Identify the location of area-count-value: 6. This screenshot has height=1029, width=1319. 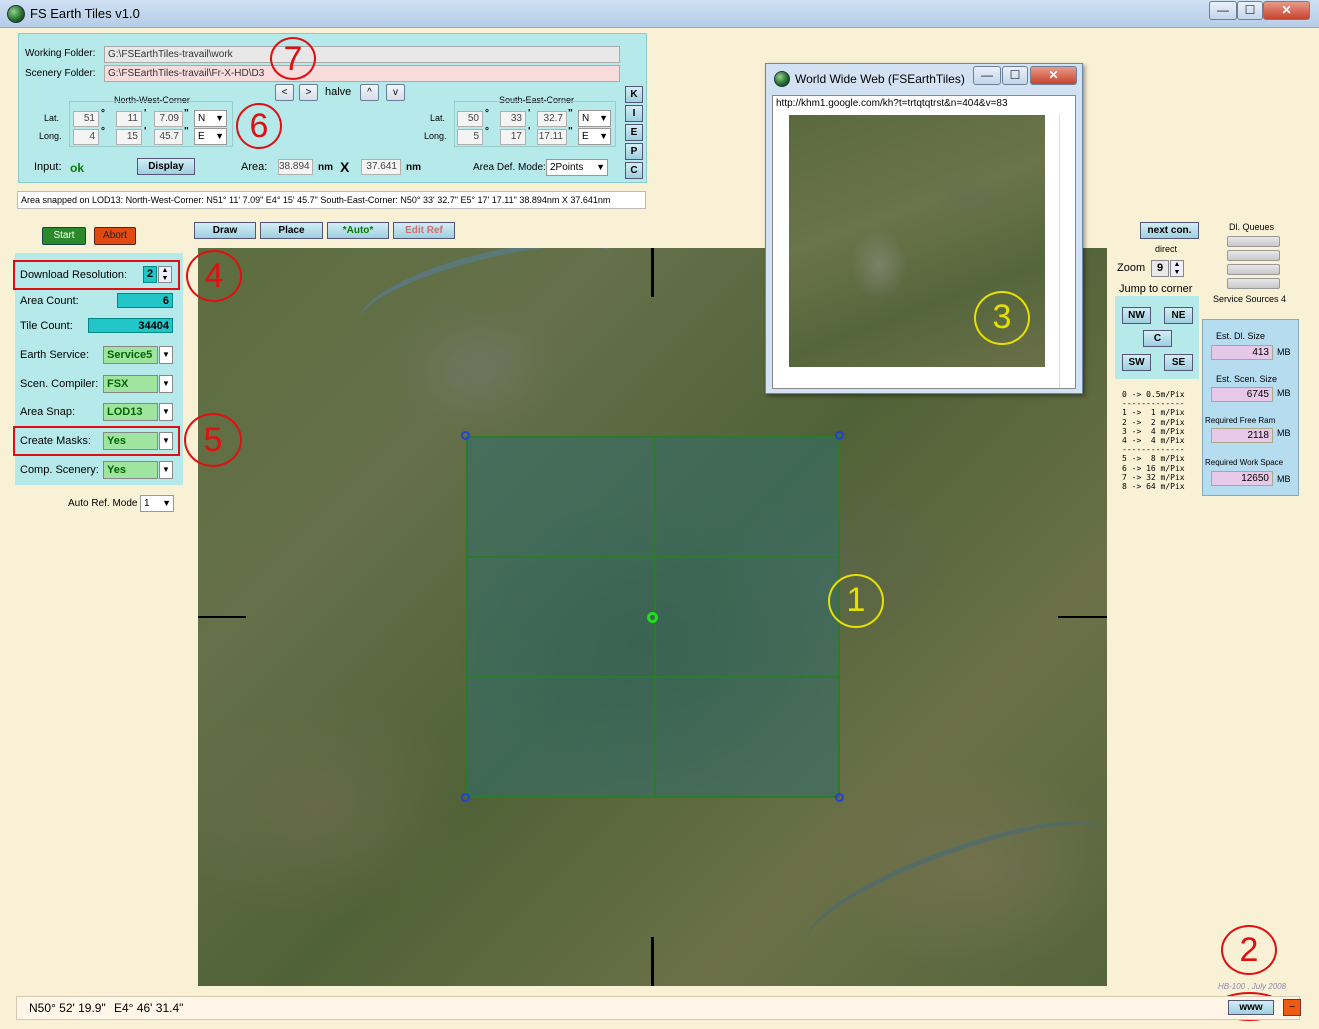
(145, 300).